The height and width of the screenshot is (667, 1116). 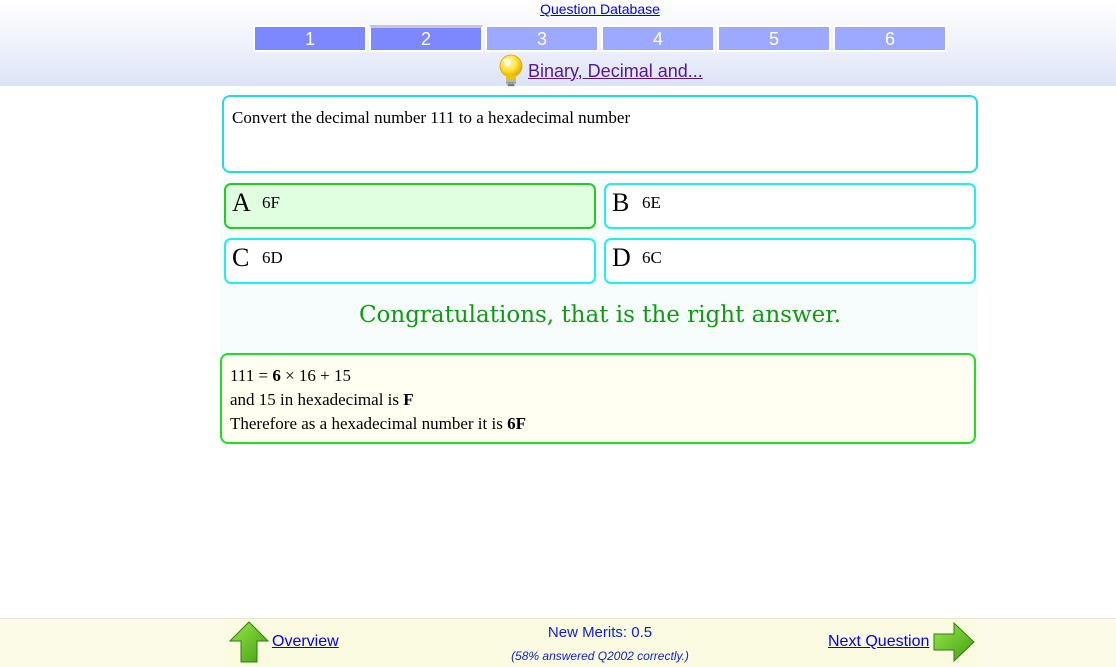 I want to click on question-tabs: 1 2 3 4 5 6, so click(x=600, y=38).